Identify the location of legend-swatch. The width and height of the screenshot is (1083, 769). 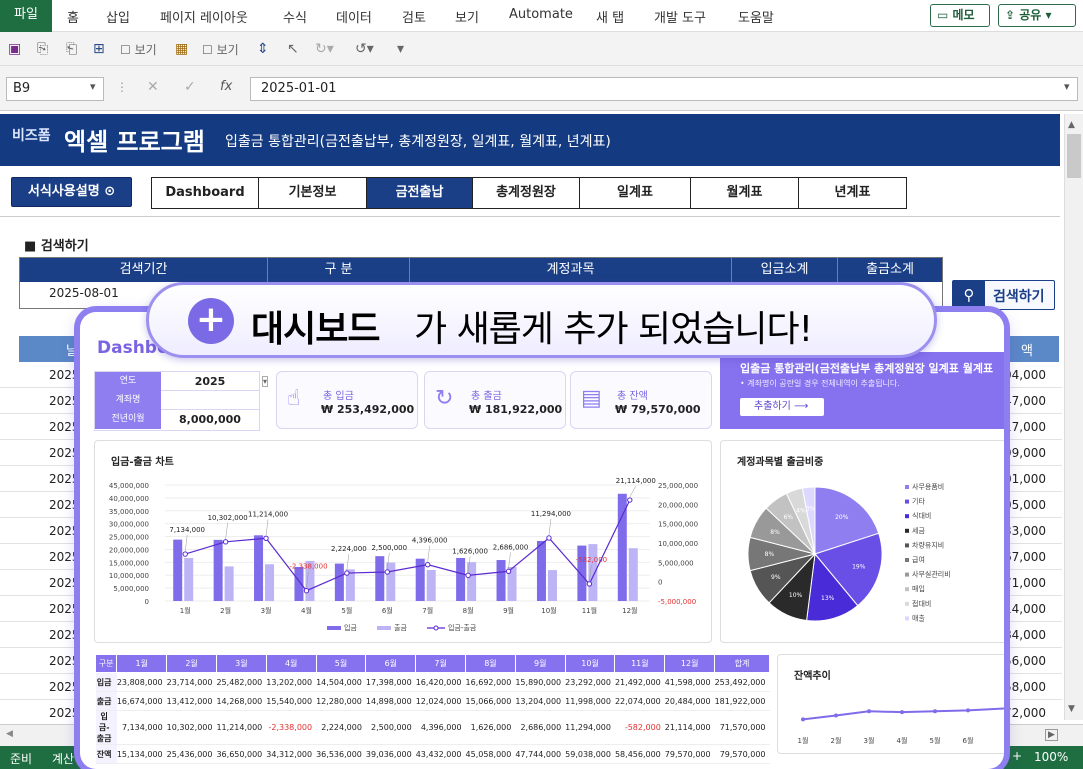
(334, 628).